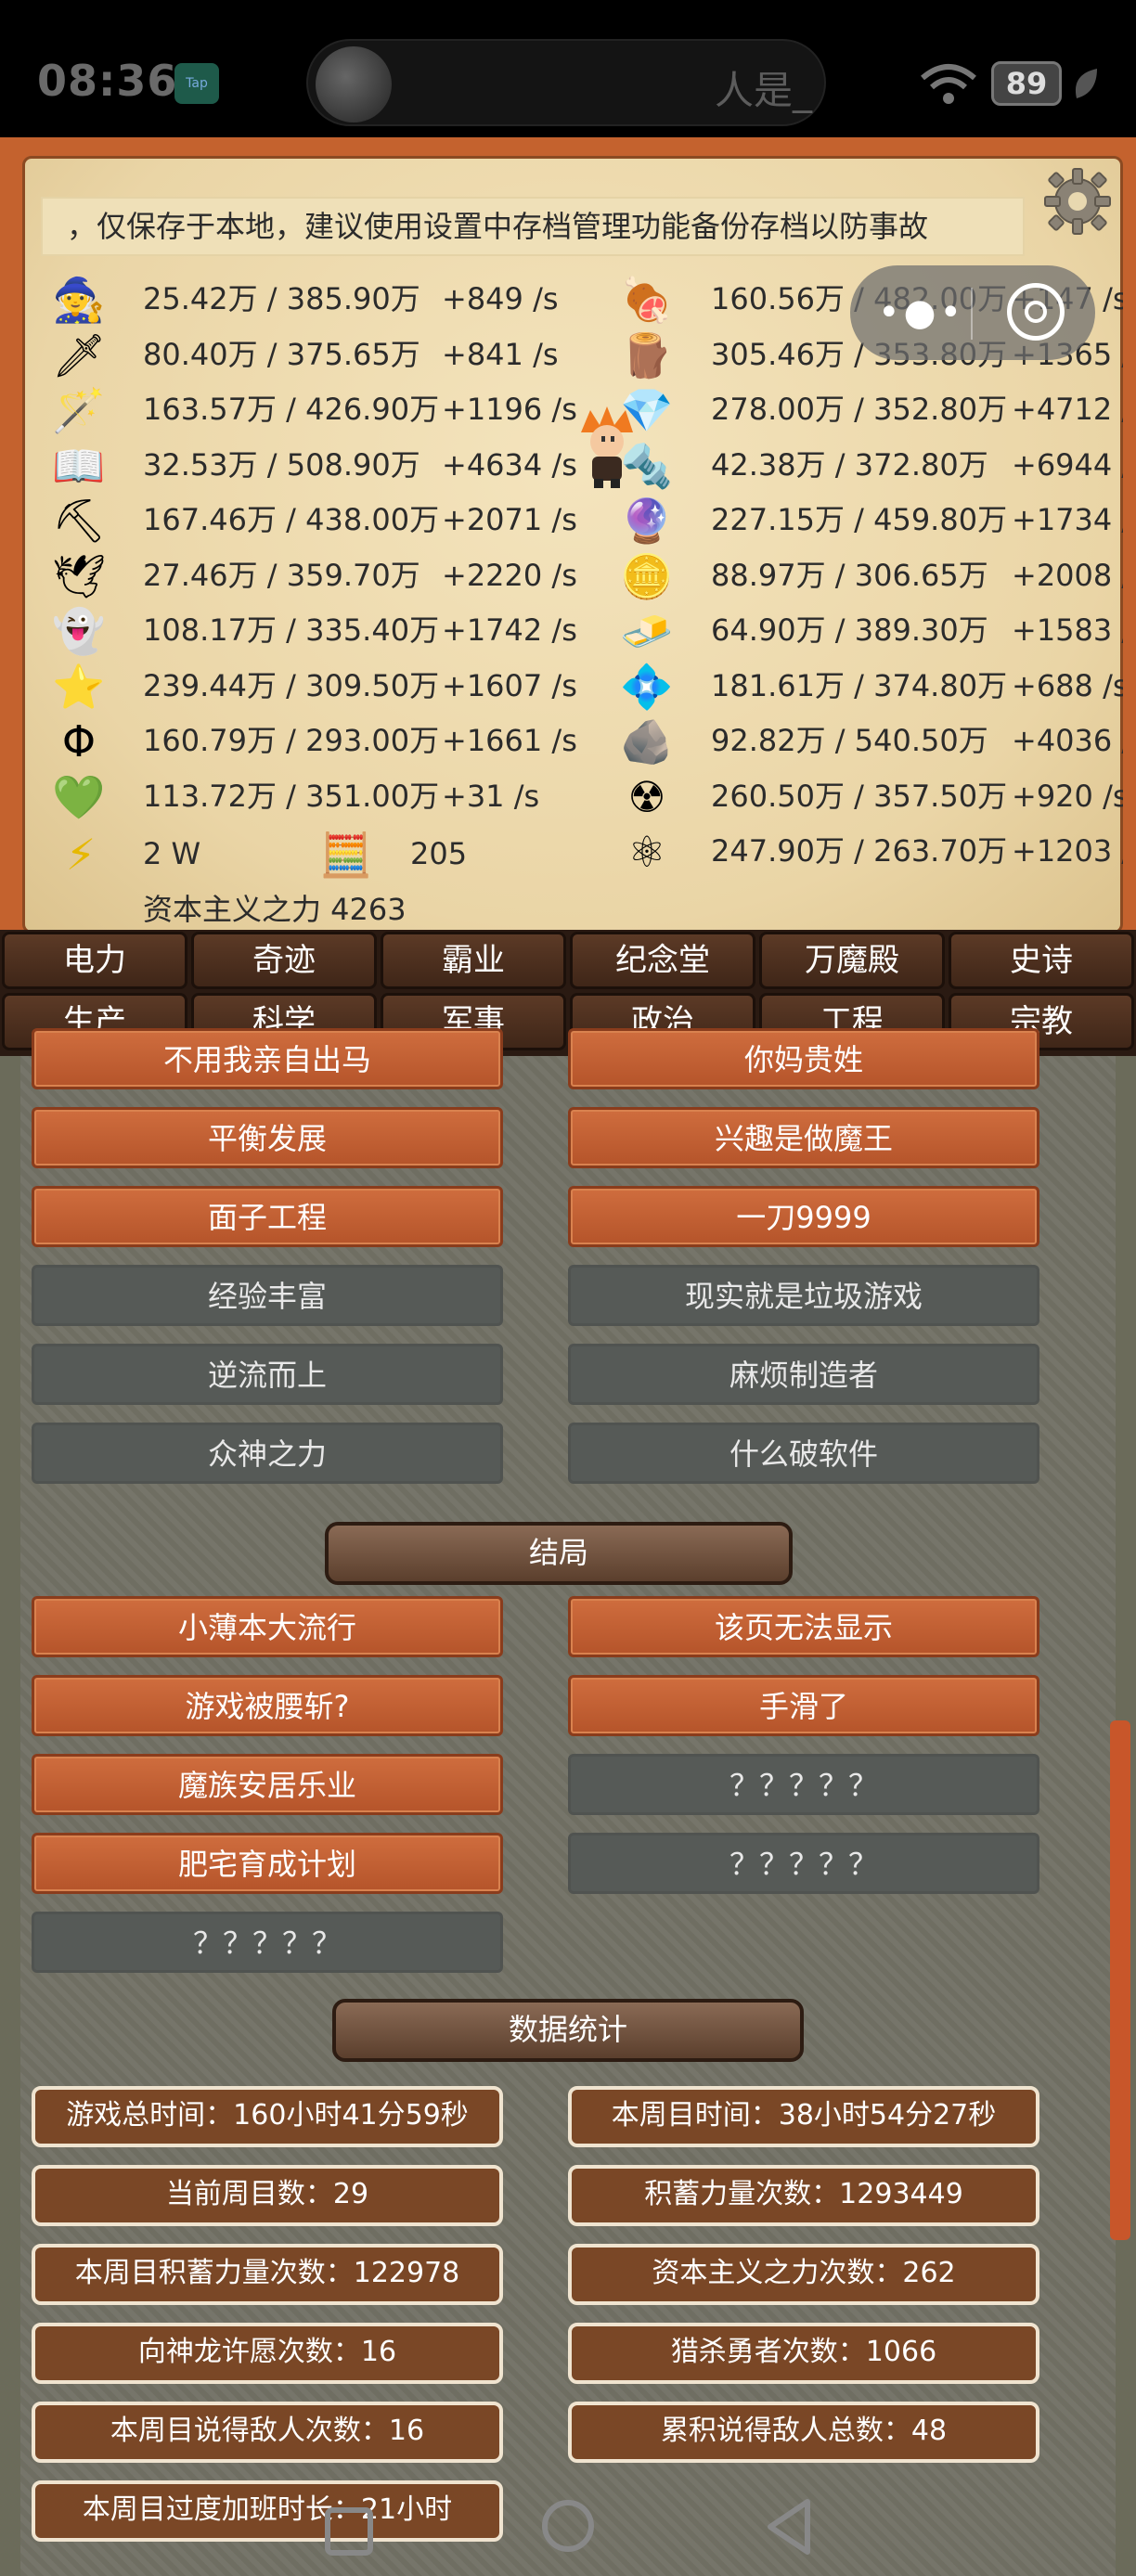  Describe the element at coordinates (803, 2353) in the screenshot. I see `stat-item: 猎杀勇者次数：1066` at that location.